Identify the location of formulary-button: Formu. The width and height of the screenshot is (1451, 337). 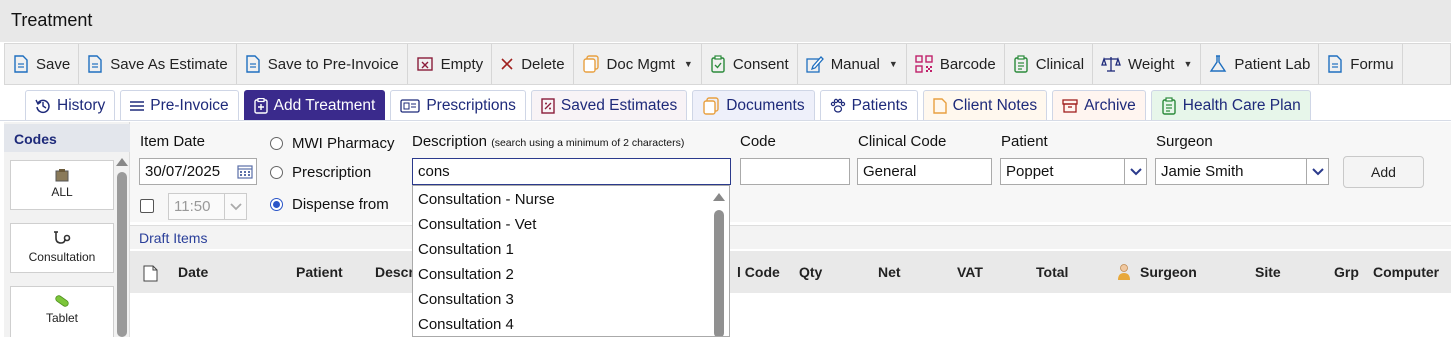
(1361, 64).